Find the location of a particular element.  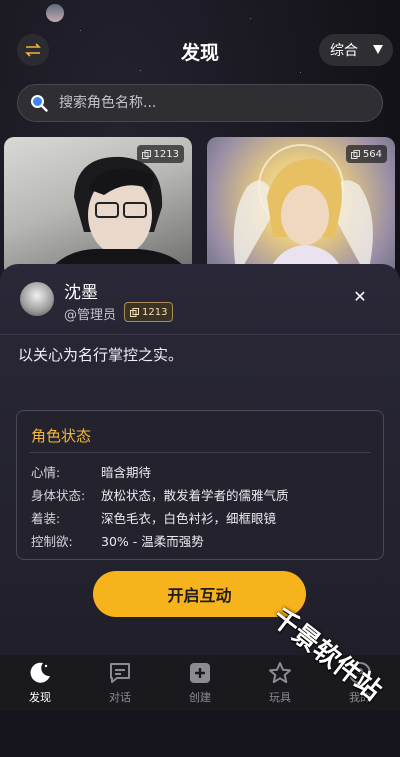

character-avatar is located at coordinates (37, 299).